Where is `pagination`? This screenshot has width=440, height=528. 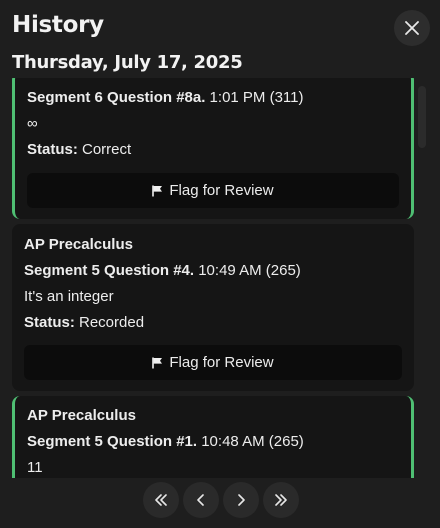
pagination is located at coordinates (220, 500).